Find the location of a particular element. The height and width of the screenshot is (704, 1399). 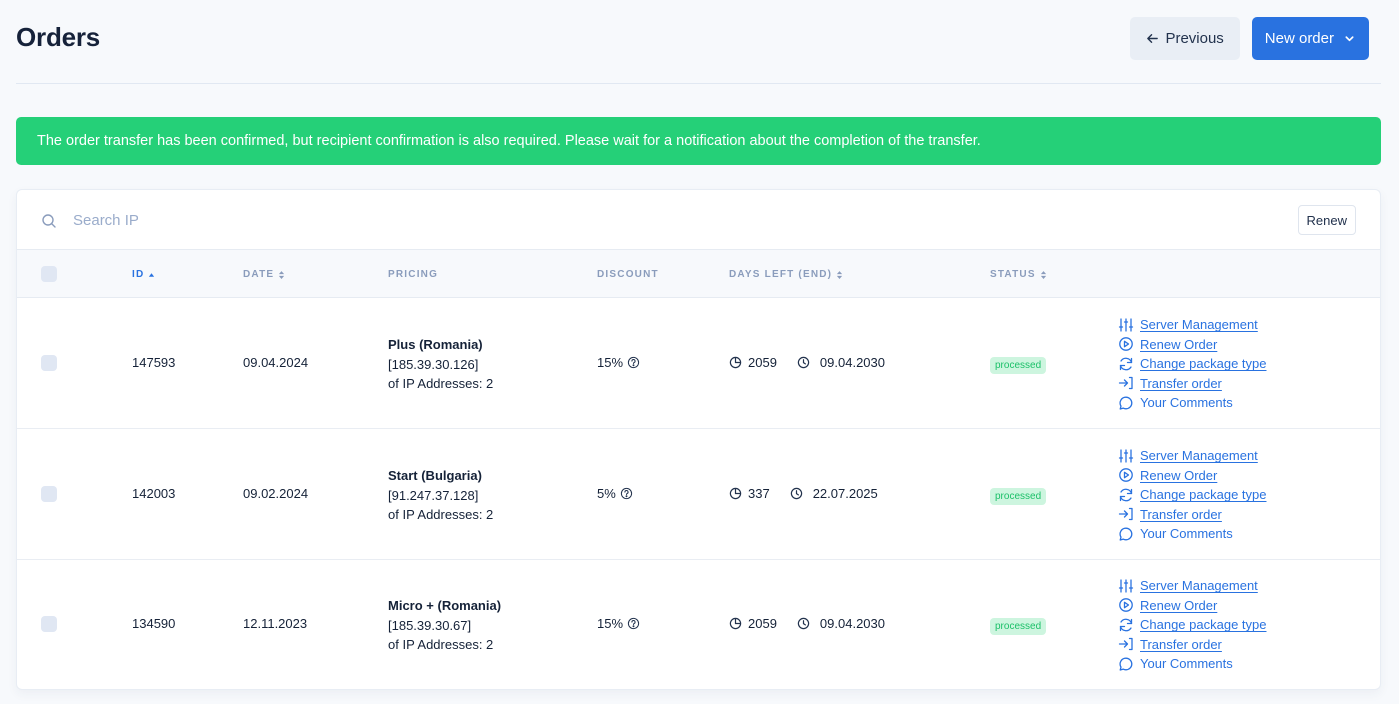

days-left-value: 2059 is located at coordinates (762, 623).